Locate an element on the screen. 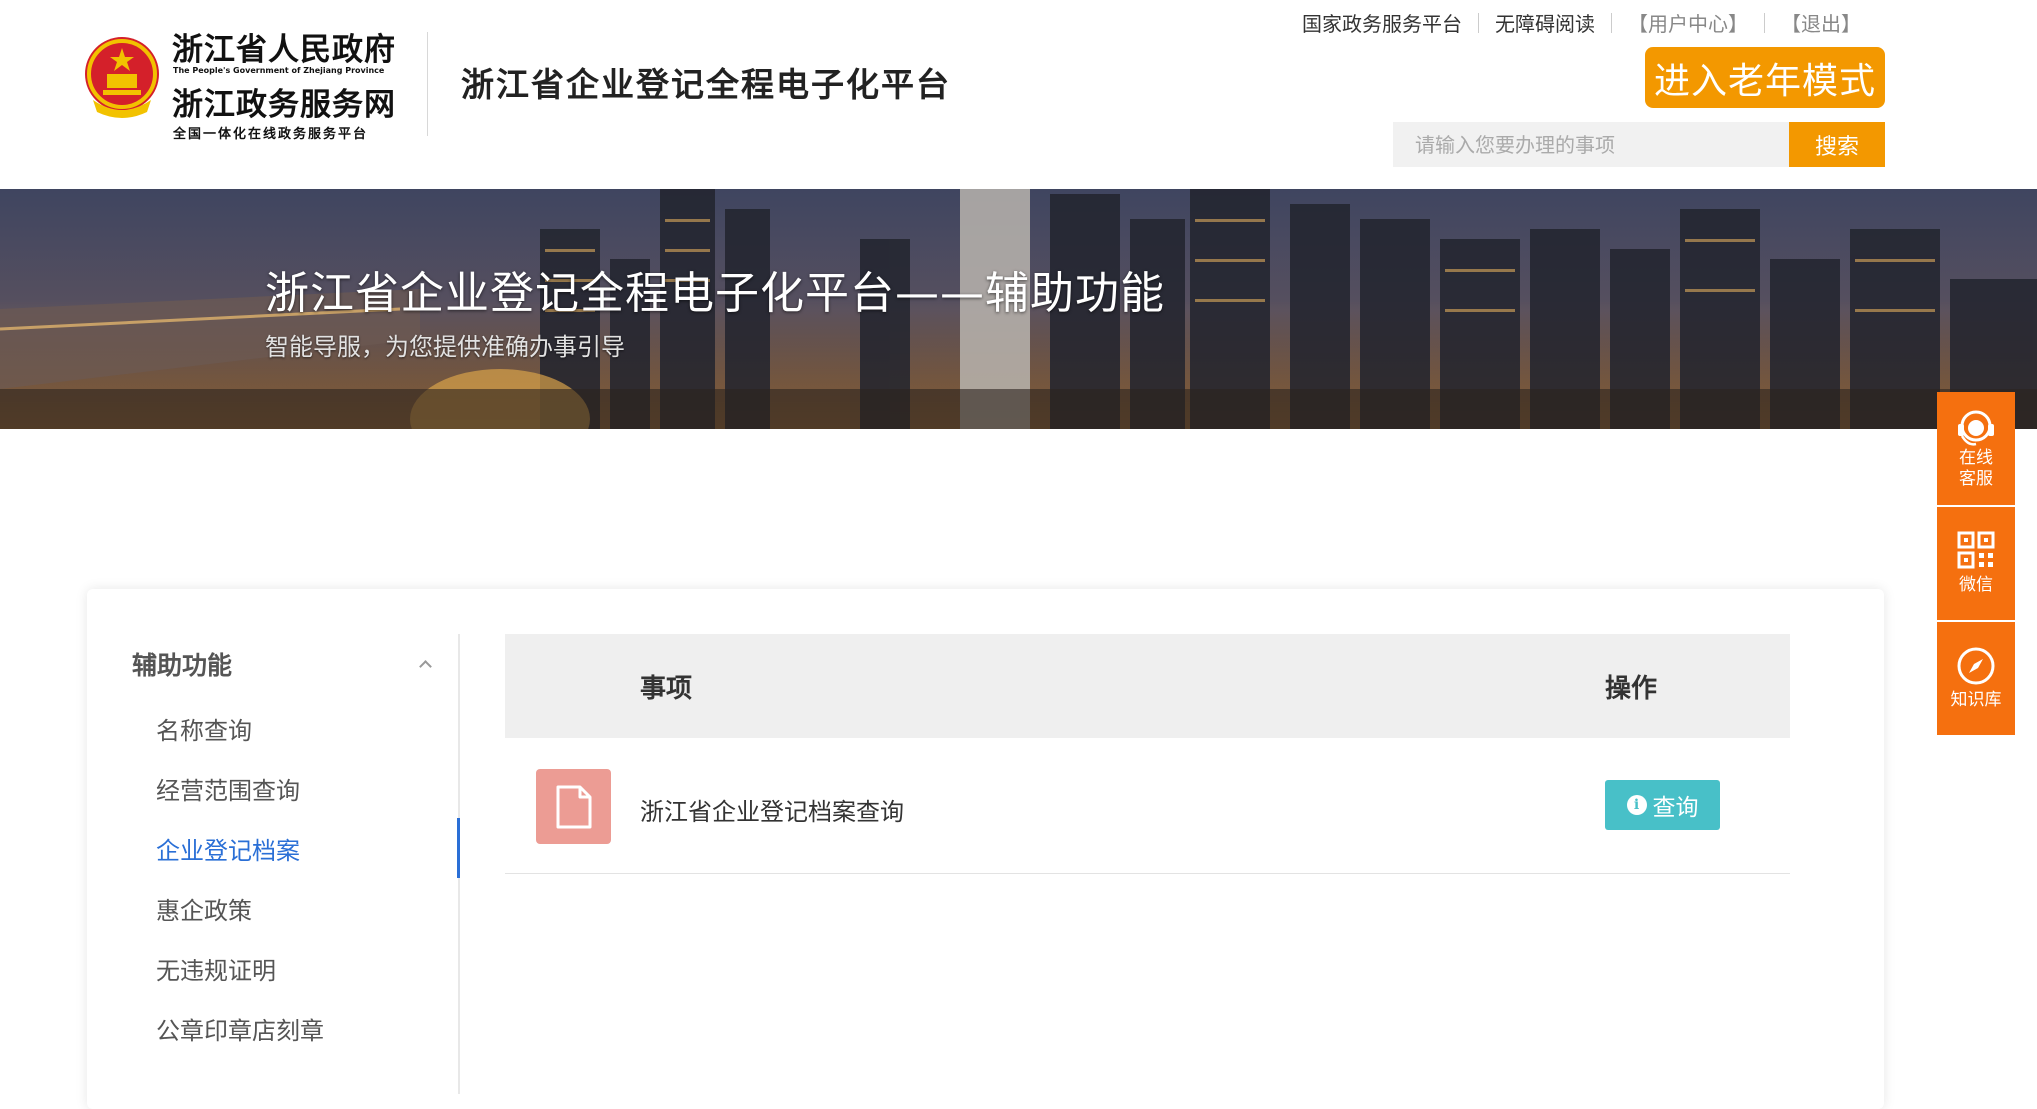 The height and width of the screenshot is (1109, 2037). banner-title: 浙江省企业登记全程电子化平台——辅助功能 is located at coordinates (715, 293).